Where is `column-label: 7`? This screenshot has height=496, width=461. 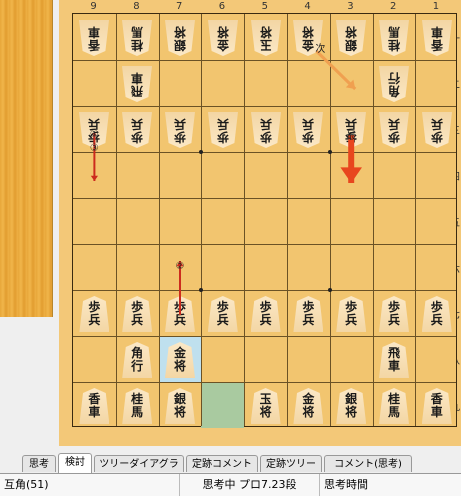
column-label: 7 is located at coordinates (179, 6).